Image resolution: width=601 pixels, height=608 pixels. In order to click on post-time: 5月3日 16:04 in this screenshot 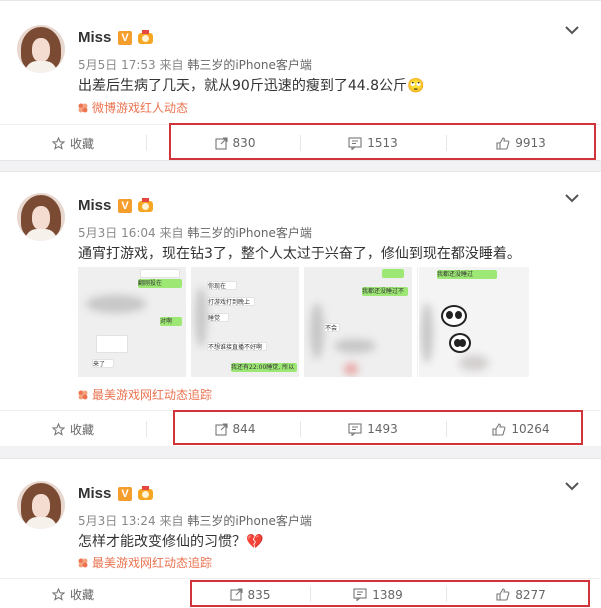, I will do `click(117, 233)`.